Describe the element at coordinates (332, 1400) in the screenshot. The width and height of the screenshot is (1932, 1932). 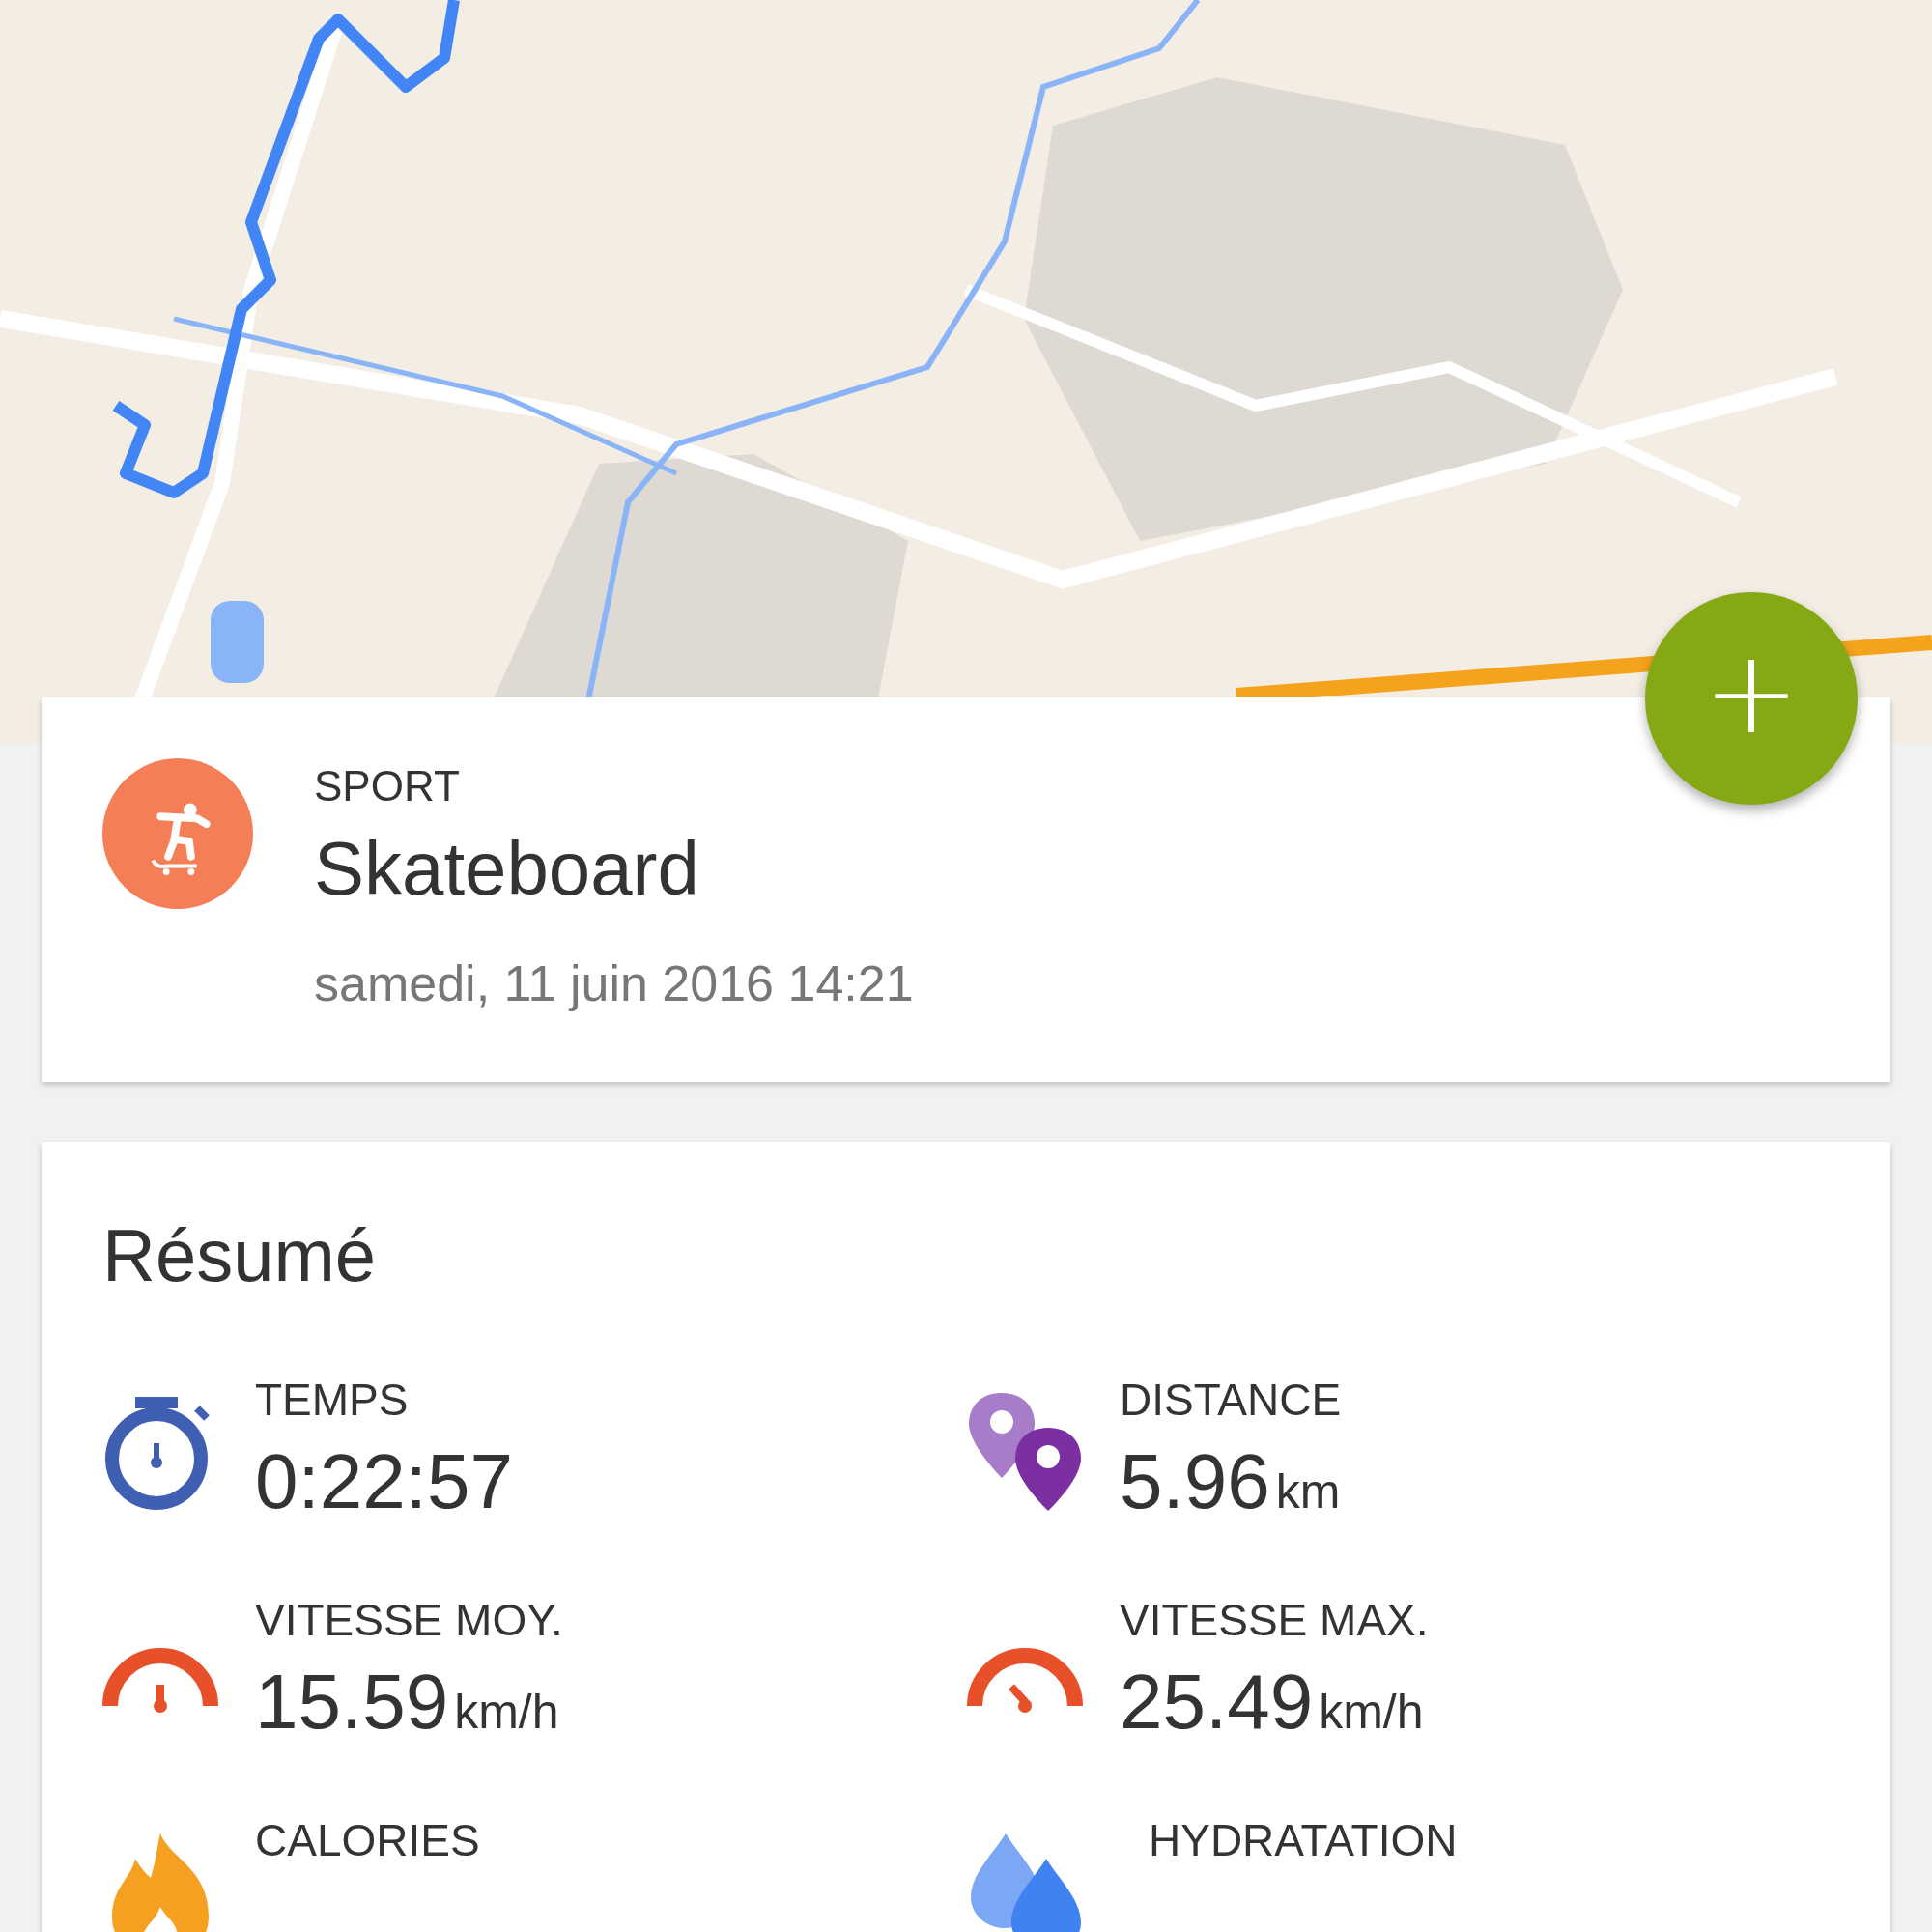
I see `stat-label: TEMPS` at that location.